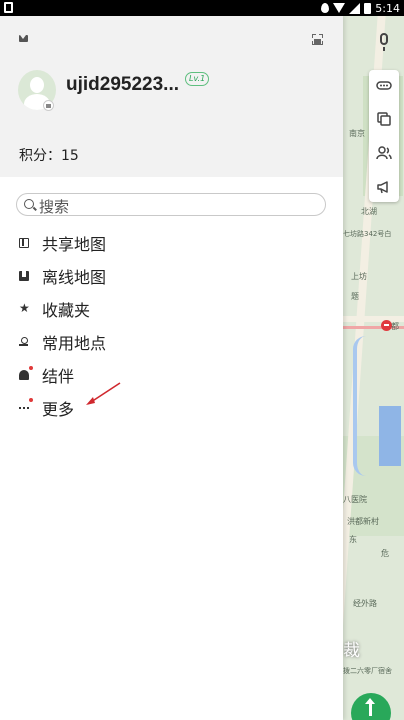 This screenshot has height=720, width=404. I want to click on star-icon: ★, so click(24, 308).